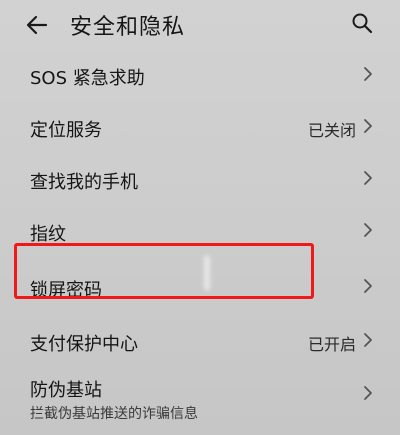 Image resolution: width=400 pixels, height=435 pixels. Describe the element at coordinates (331, 344) in the screenshot. I see `payment-protection-status: 已开启` at that location.